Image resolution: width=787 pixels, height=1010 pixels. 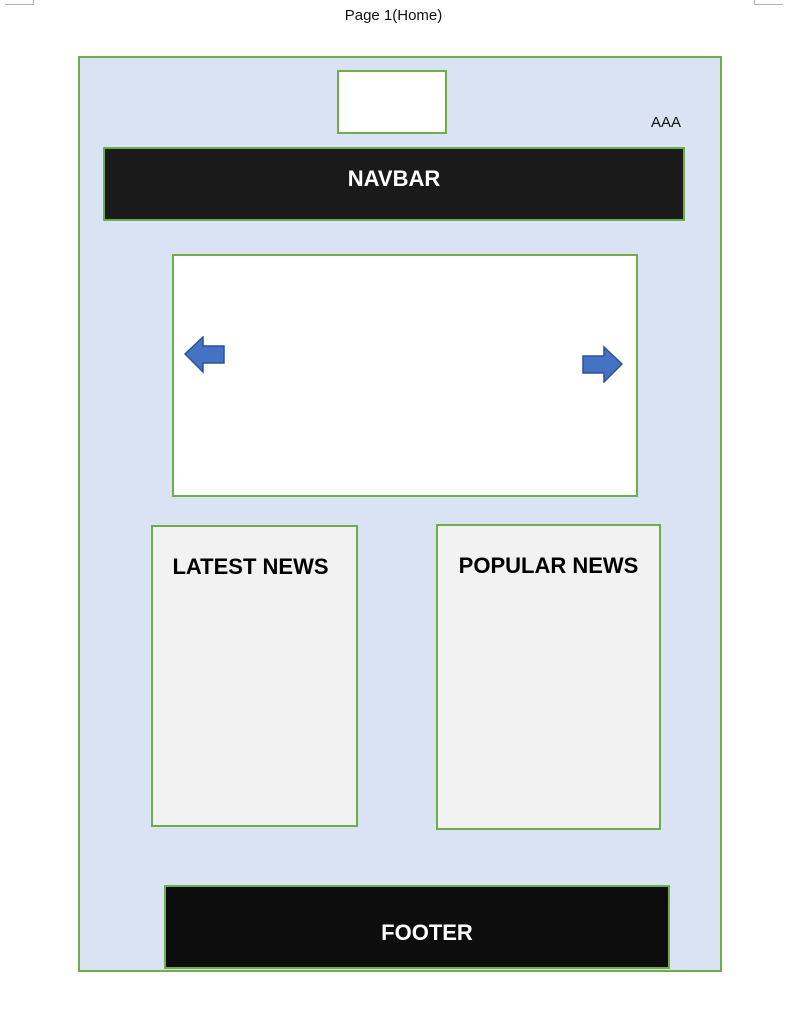 What do you see at coordinates (254, 676) in the screenshot?
I see `latest-news-panel: LATEST NEWS` at bounding box center [254, 676].